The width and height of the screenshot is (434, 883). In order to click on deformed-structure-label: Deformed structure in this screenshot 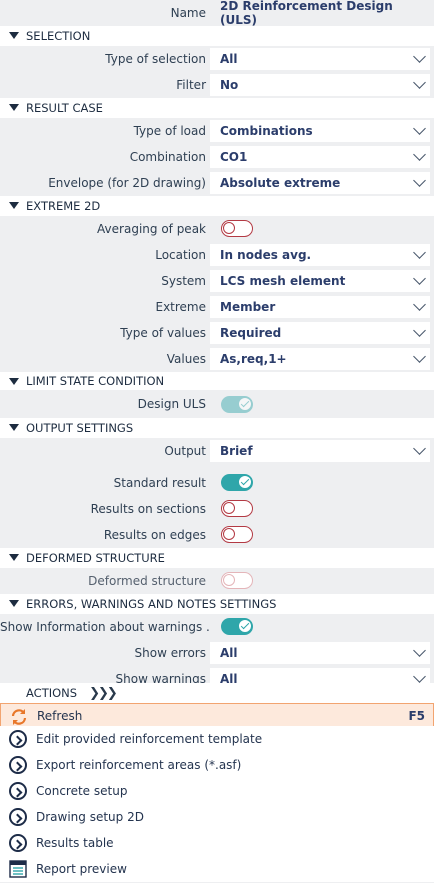, I will do `click(147, 581)`.